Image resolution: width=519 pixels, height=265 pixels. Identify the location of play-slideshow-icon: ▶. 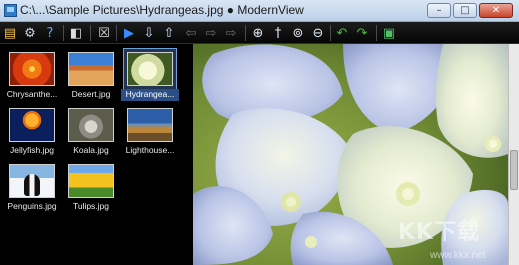
(129, 33).